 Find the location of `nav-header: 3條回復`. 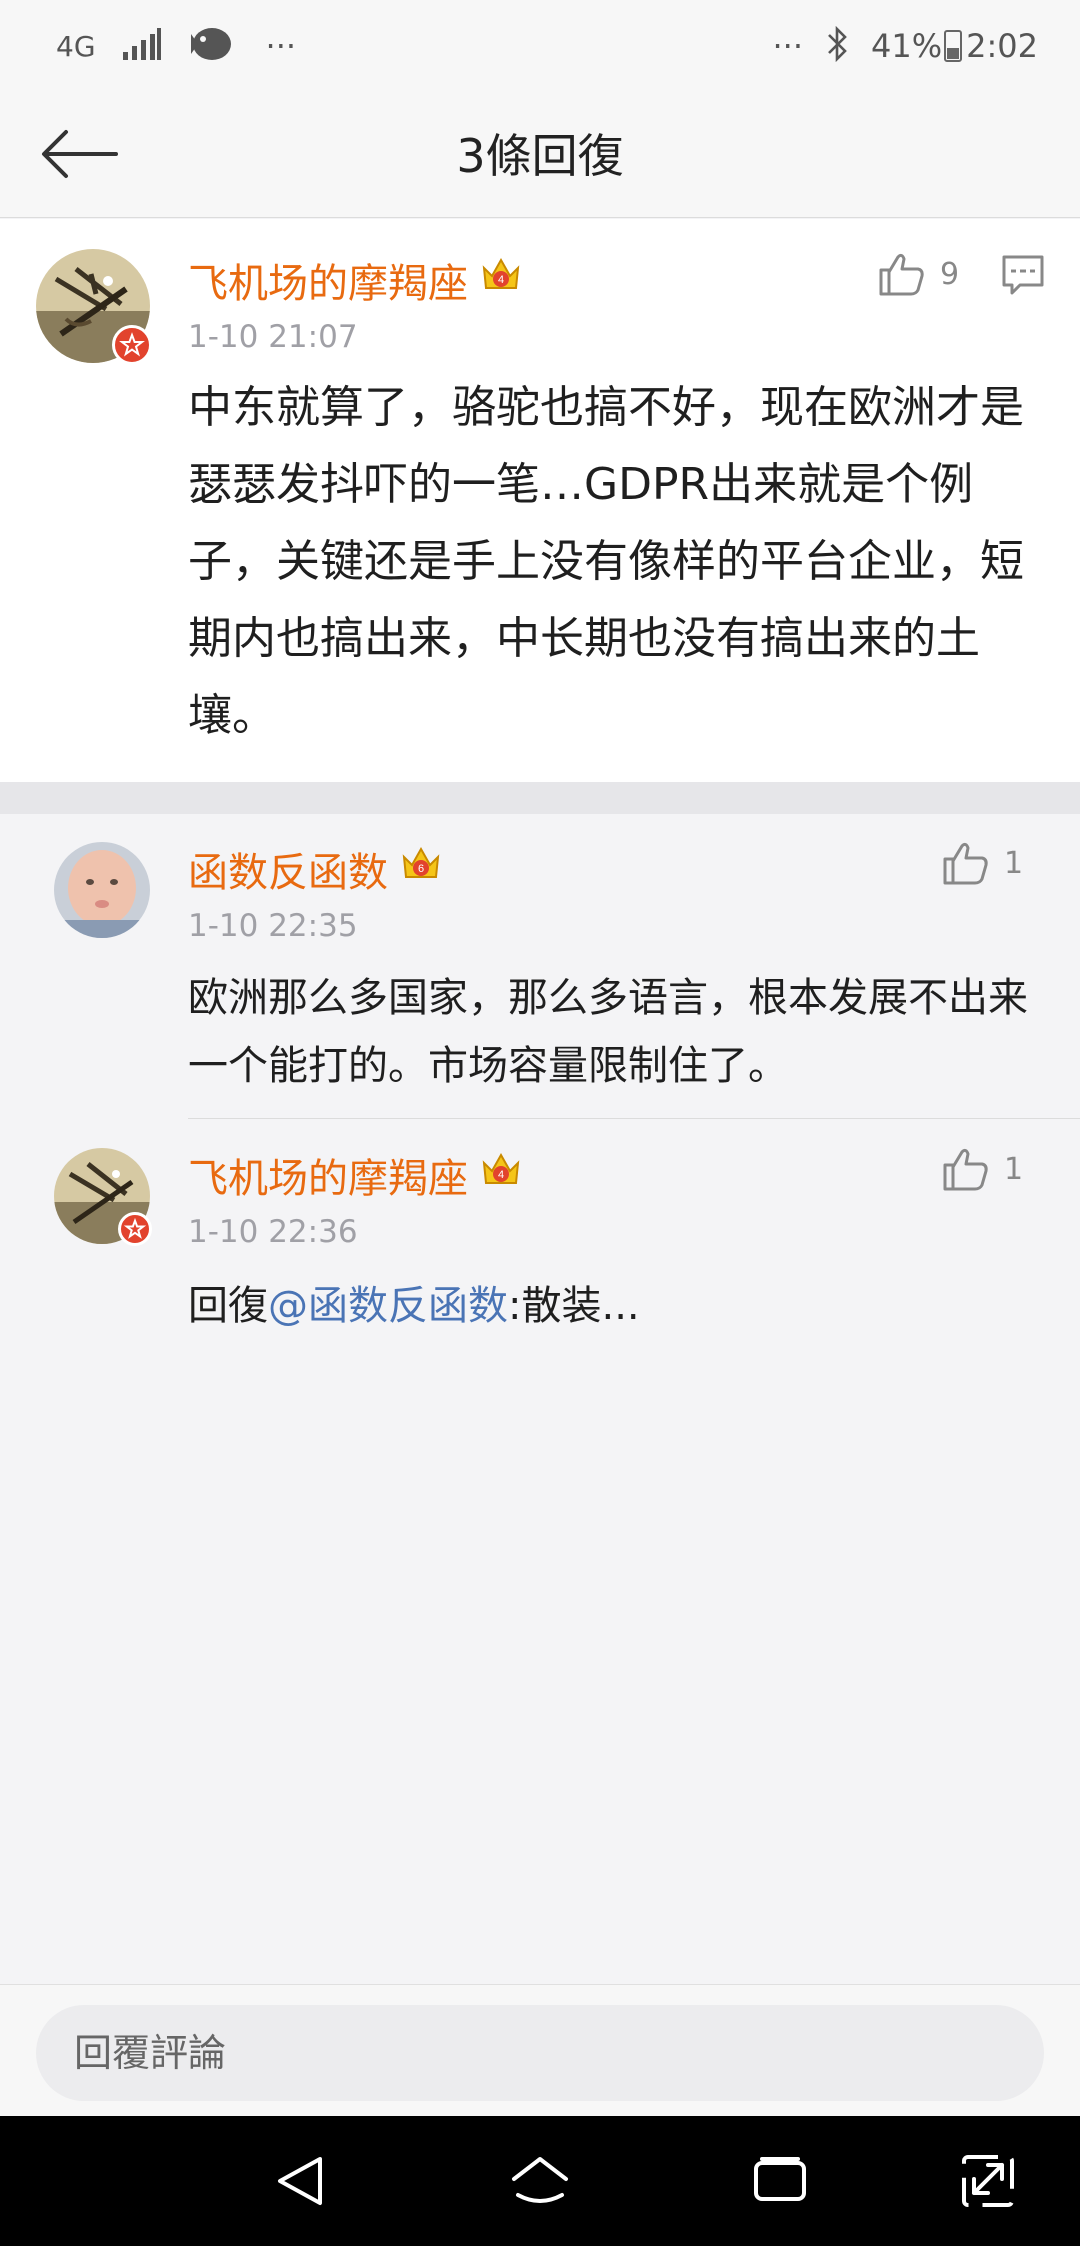

nav-header: 3條回復 is located at coordinates (540, 155).